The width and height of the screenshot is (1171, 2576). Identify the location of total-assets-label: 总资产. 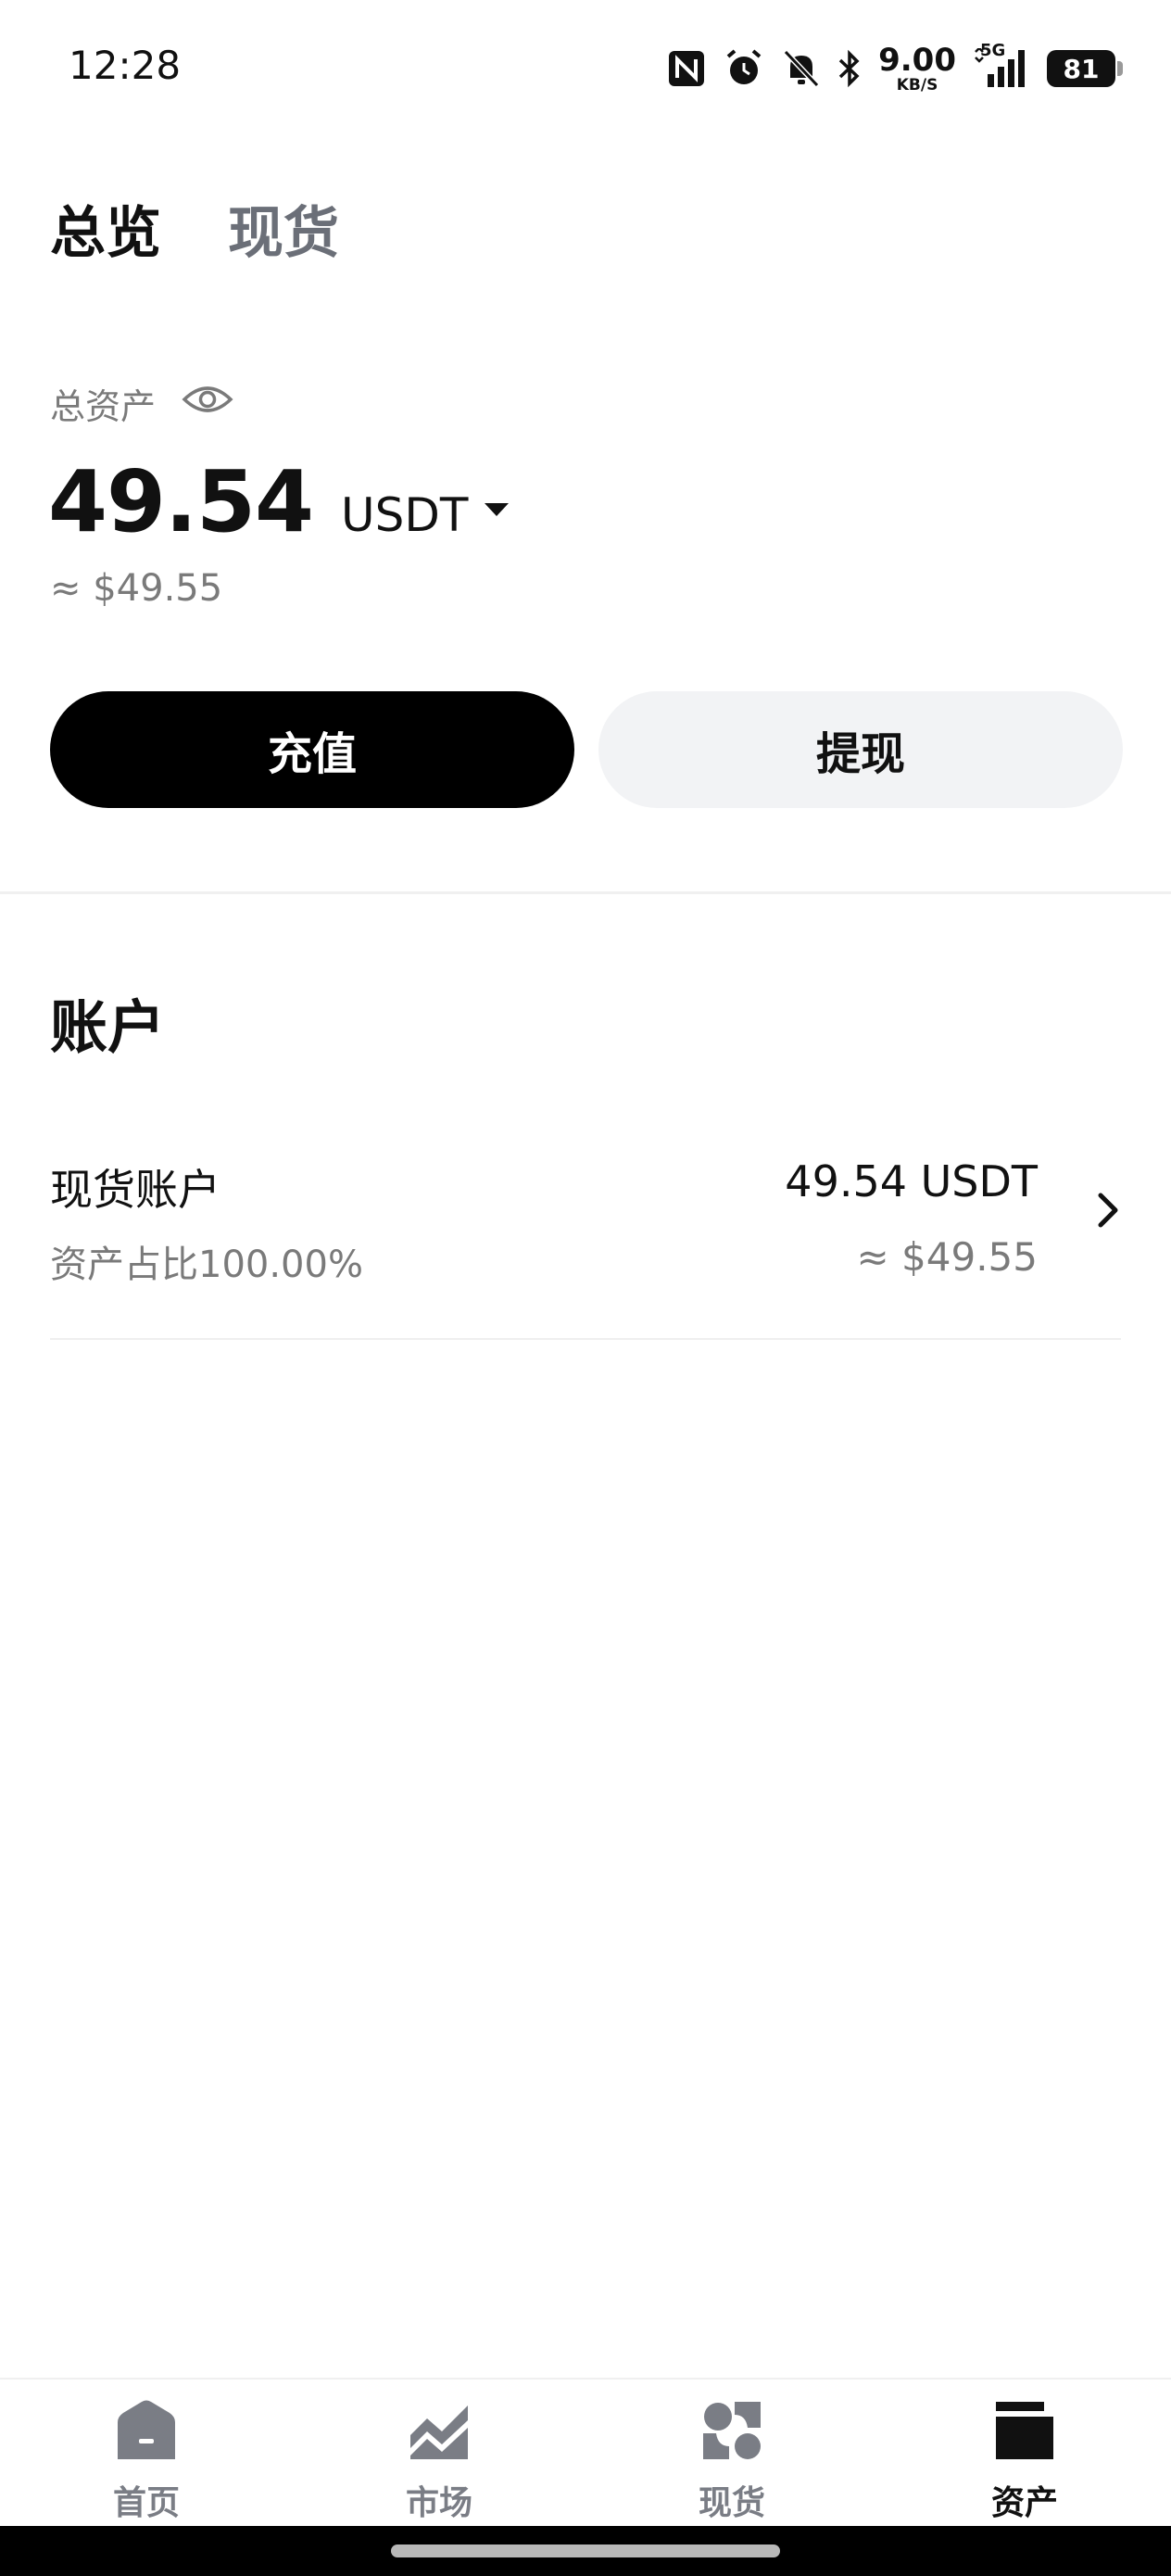
(104, 406).